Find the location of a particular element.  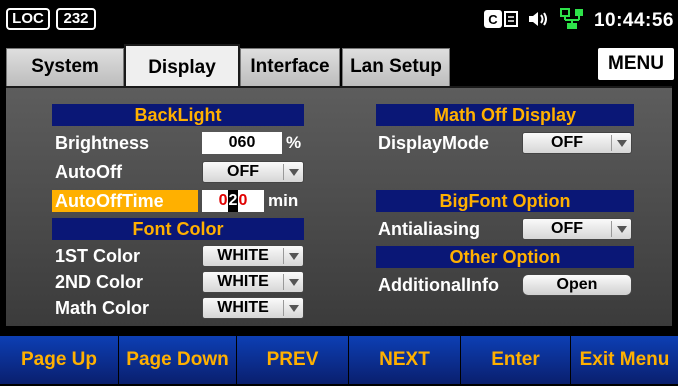

autoofftime-digit-3: 0 is located at coordinates (243, 200).